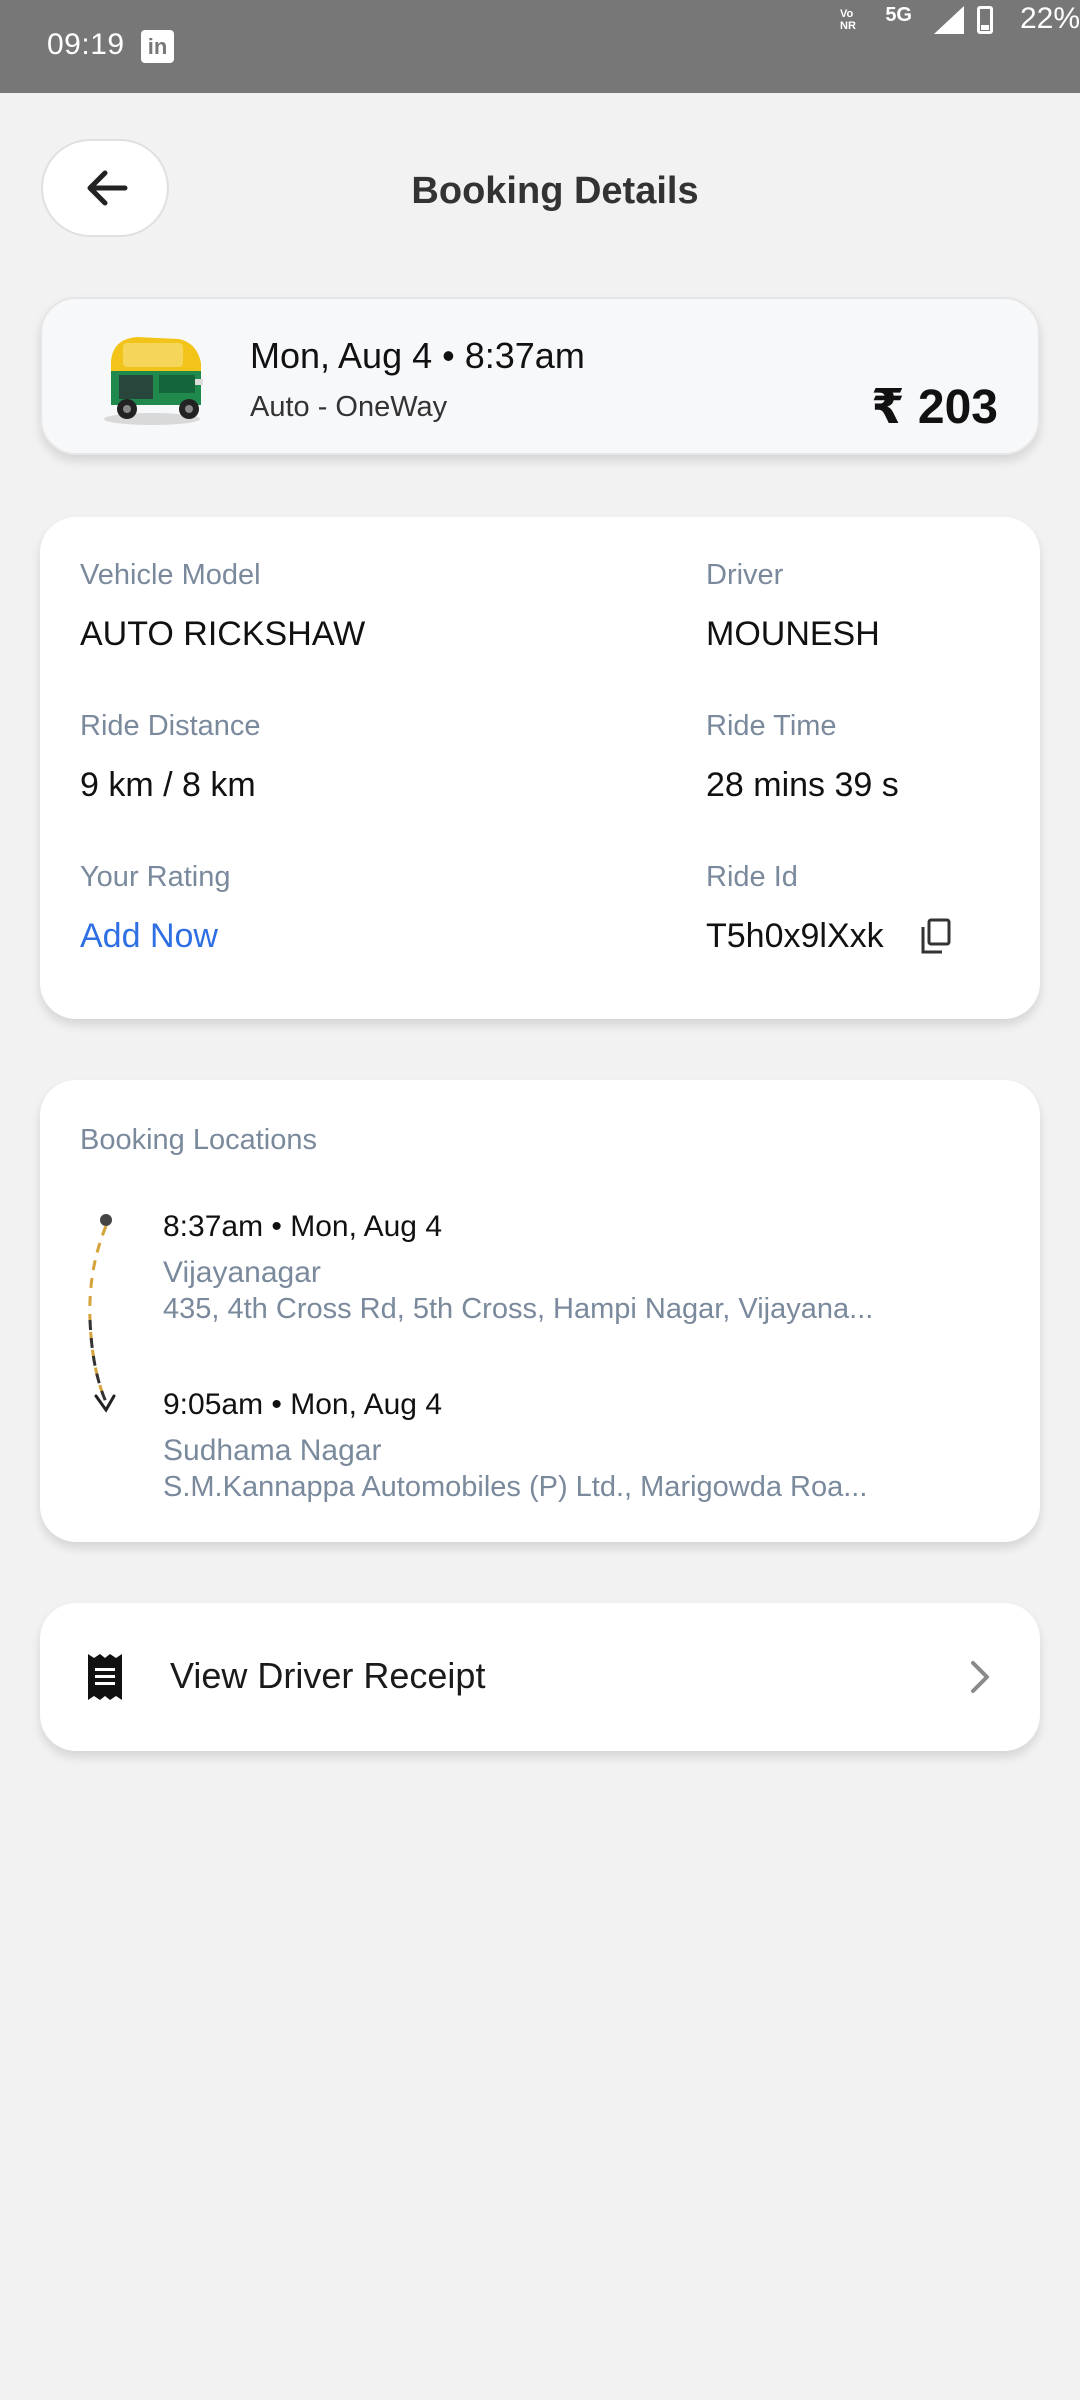 The width and height of the screenshot is (1080, 2400). What do you see at coordinates (540, 46) in the screenshot?
I see `status-bar: 09:19 in Vo NR 5G 22%` at bounding box center [540, 46].